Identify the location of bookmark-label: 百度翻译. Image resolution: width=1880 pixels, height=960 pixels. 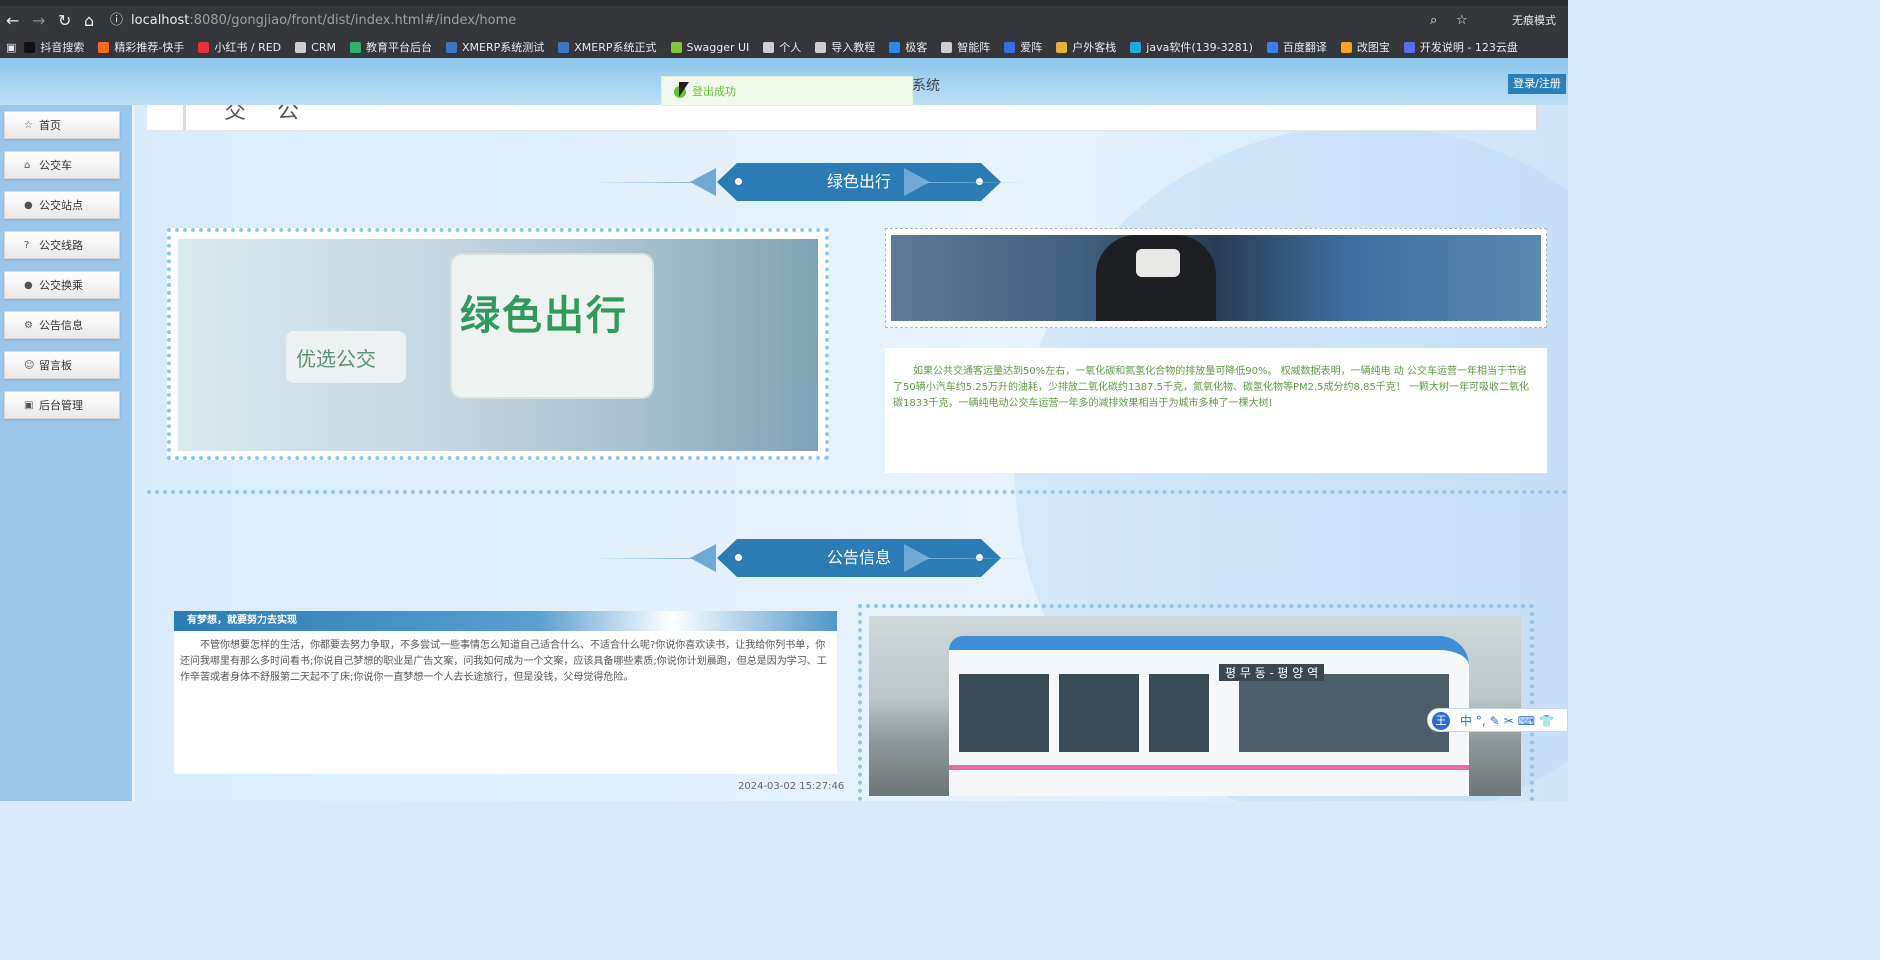
(1304, 47).